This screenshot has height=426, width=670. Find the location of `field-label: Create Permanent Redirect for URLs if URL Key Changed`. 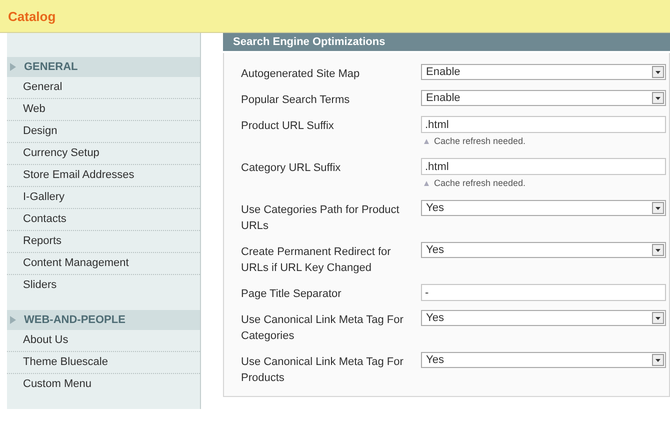

field-label: Create Permanent Redirect for URLs if URL Key Changed is located at coordinates (316, 260).